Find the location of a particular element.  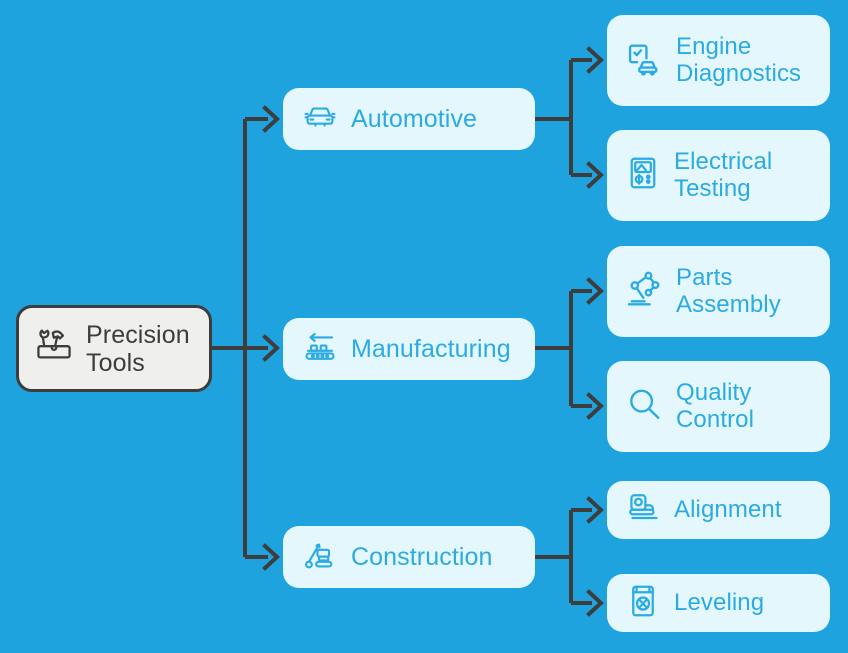

branch-node-construction: Construction is located at coordinates (409, 557).